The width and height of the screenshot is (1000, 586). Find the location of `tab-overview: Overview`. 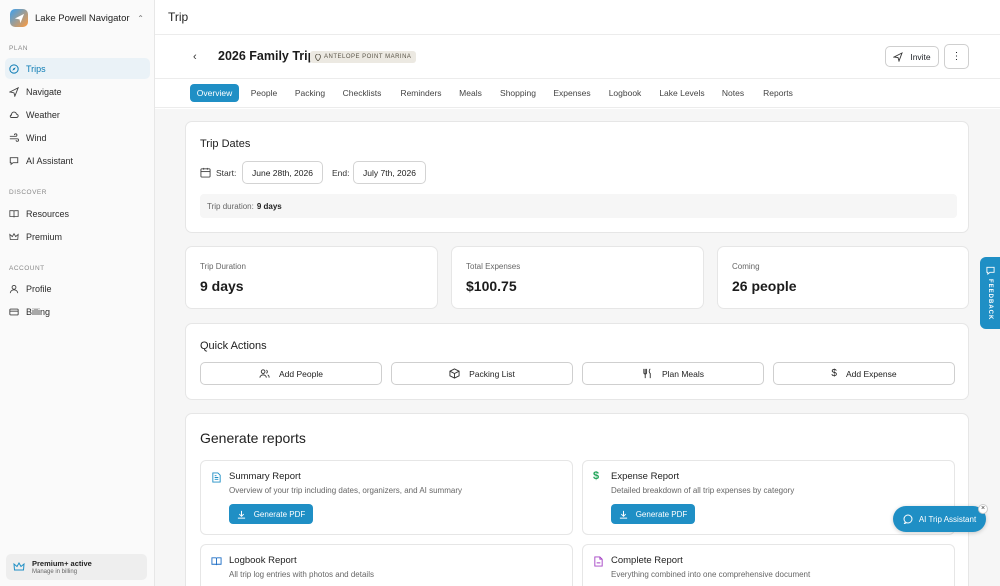

tab-overview: Overview is located at coordinates (214, 93).